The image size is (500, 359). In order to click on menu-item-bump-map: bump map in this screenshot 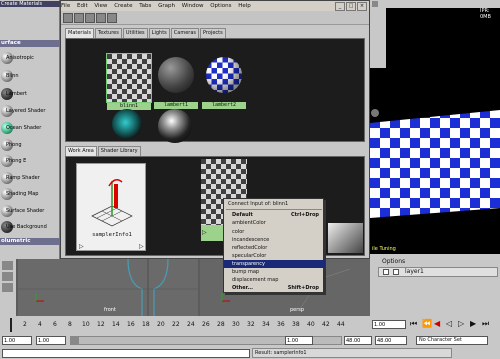, I will do `click(274, 272)`.